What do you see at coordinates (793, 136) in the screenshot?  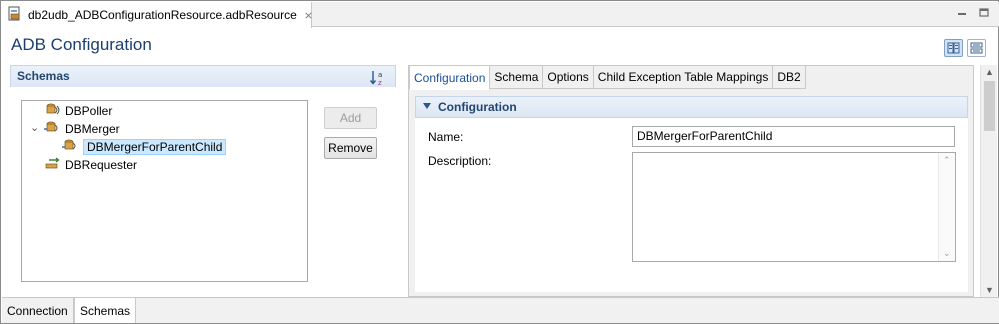 I see `name-field: DBMergerForParentChild` at bounding box center [793, 136].